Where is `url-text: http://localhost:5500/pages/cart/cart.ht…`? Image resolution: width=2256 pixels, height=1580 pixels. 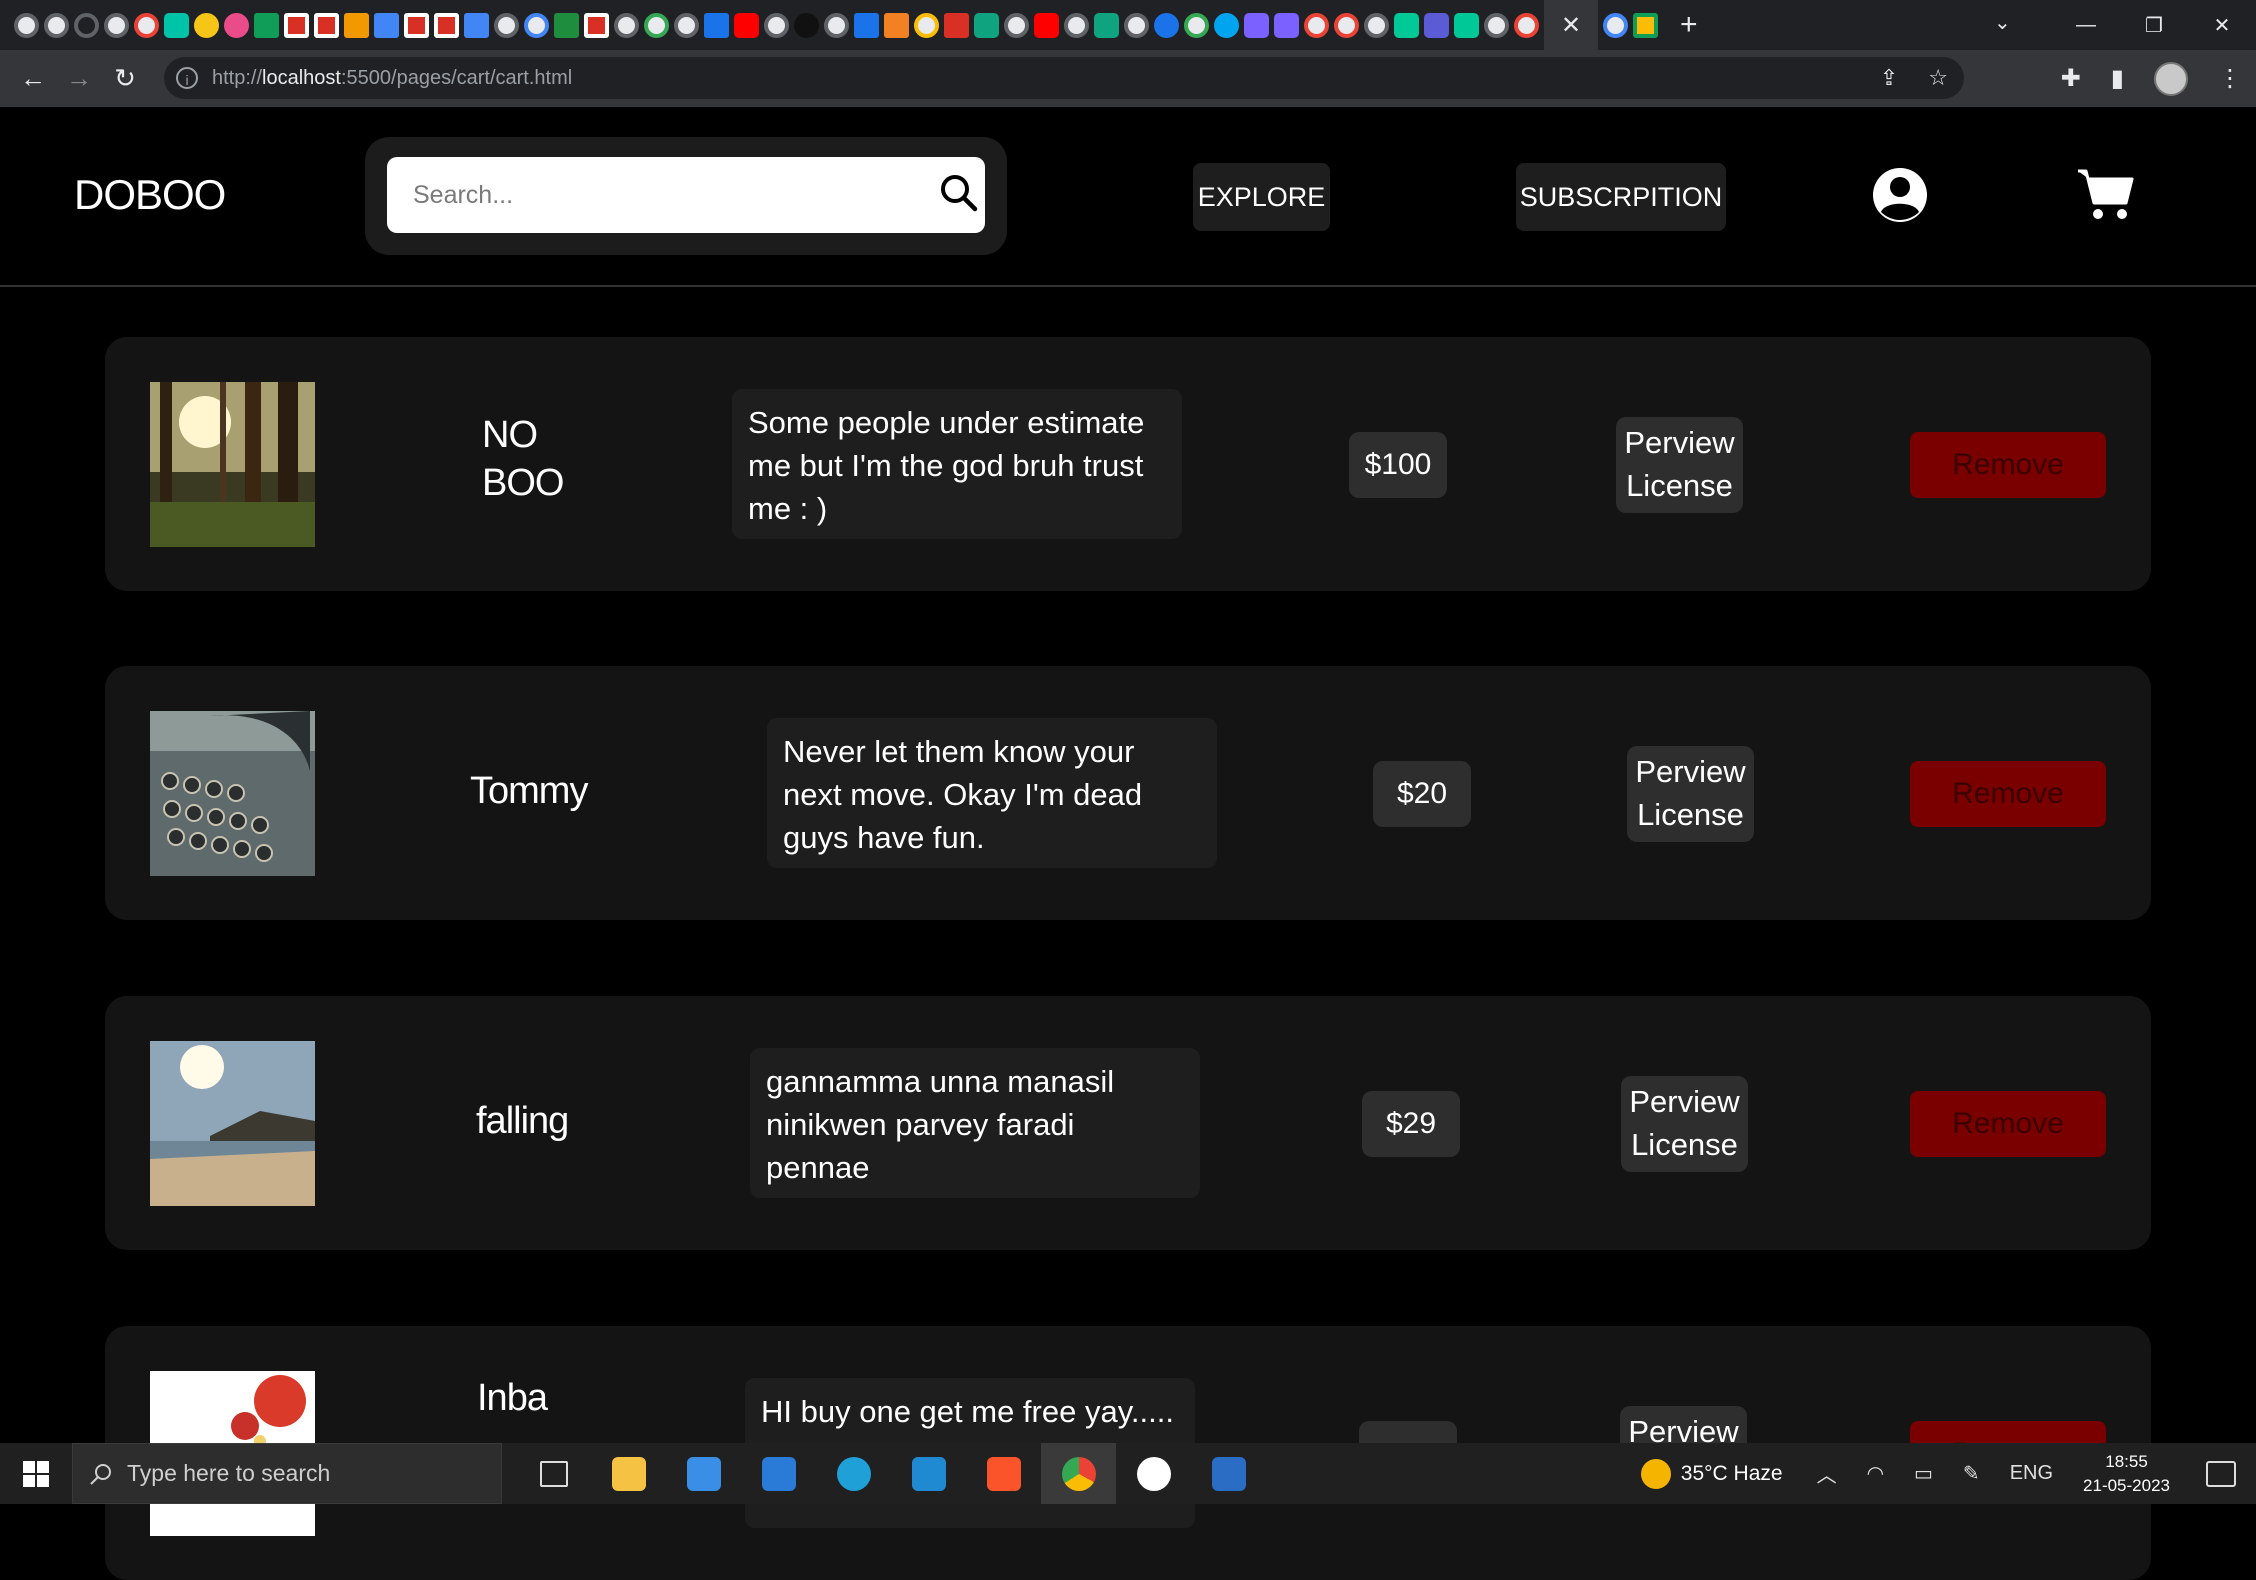
url-text: http://localhost:5500/pages/cart/cart.ht… is located at coordinates (392, 78).